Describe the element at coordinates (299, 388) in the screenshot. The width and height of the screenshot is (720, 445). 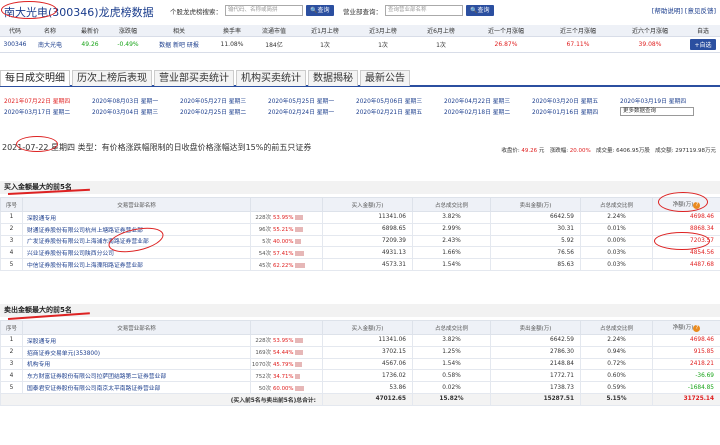
I see `win-rate-bar` at that location.